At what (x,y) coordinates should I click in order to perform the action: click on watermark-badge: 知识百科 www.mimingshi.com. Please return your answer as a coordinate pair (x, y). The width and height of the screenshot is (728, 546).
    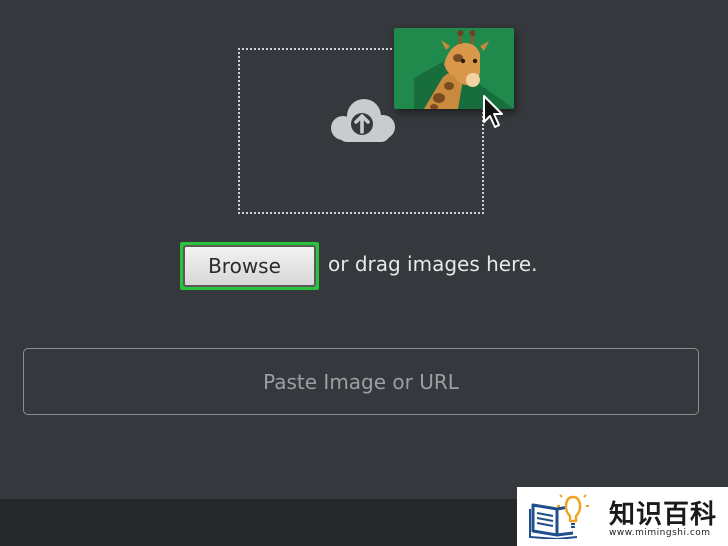
    Looking at the image, I should click on (622, 516).